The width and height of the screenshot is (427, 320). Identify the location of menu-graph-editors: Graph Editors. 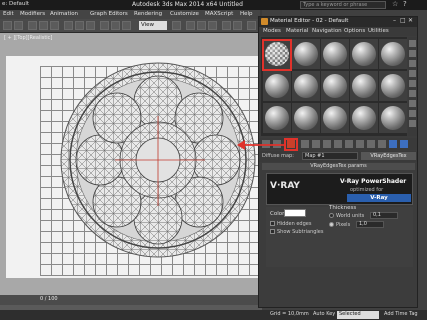
(109, 14).